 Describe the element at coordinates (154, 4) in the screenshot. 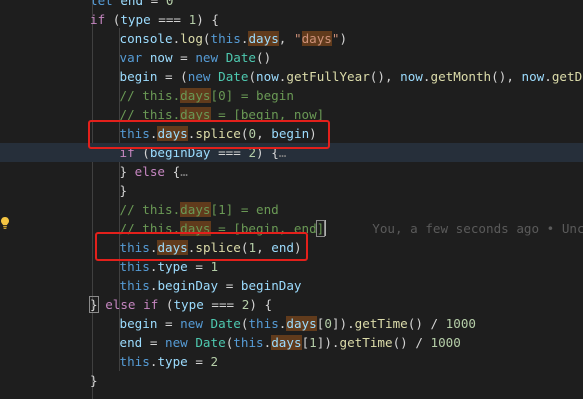

I see `code-token: =` at that location.